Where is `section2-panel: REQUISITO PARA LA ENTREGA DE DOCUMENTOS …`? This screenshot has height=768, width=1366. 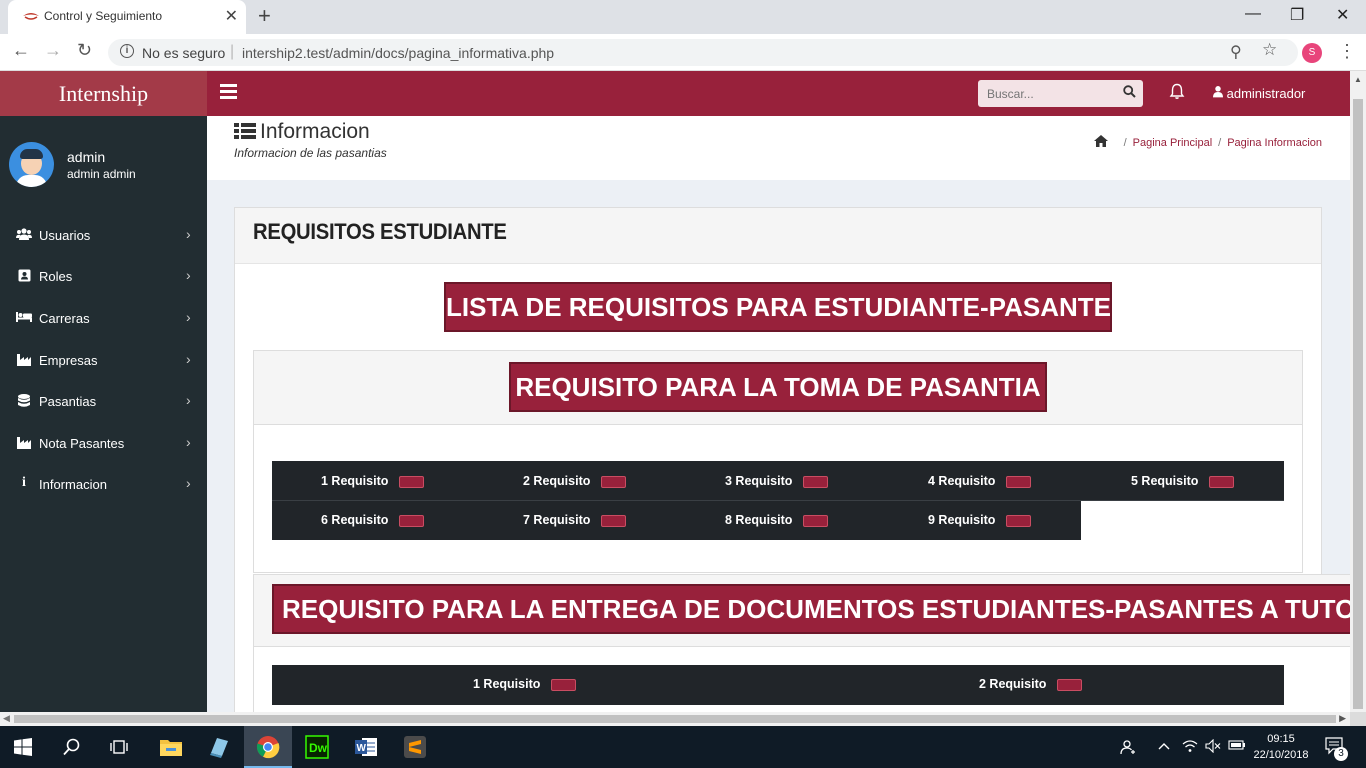 section2-panel: REQUISITO PARA LA ENTREGA DE DOCUMENTOS … is located at coordinates (801, 643).